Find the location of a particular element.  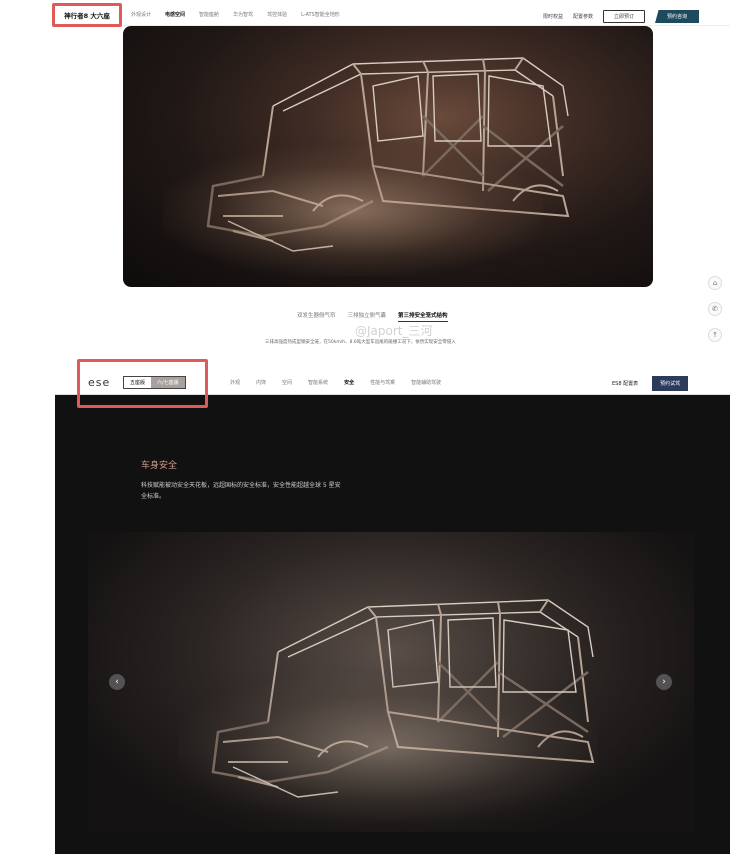

up-arrow-icon: ↑ is located at coordinates (715, 335).